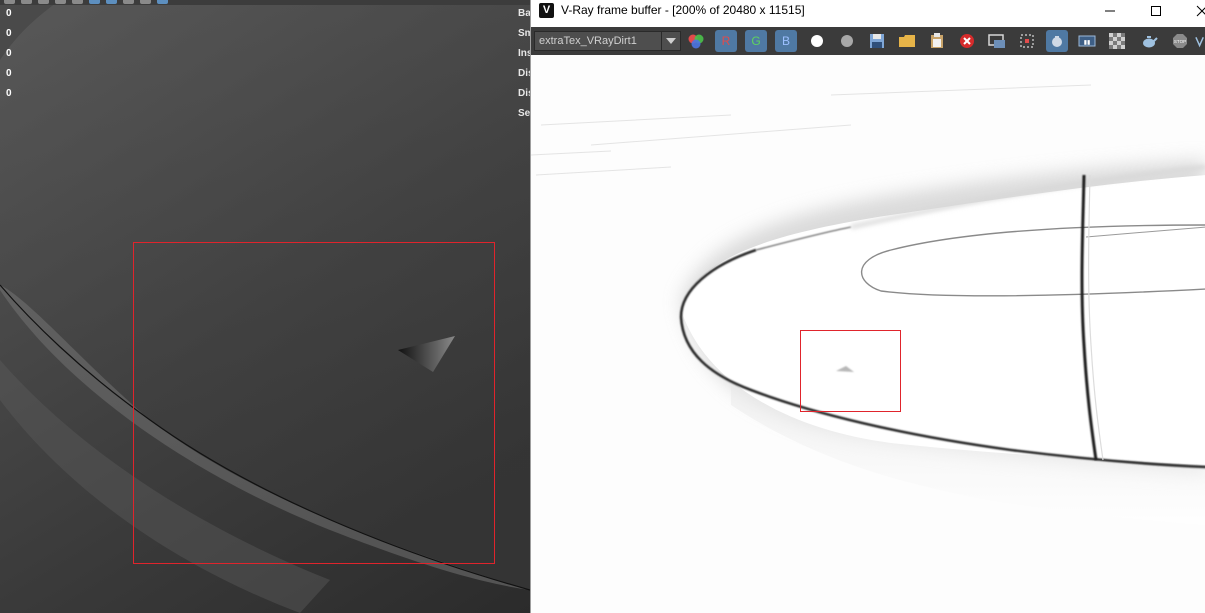  I want to click on folder-icon, so click(907, 41).